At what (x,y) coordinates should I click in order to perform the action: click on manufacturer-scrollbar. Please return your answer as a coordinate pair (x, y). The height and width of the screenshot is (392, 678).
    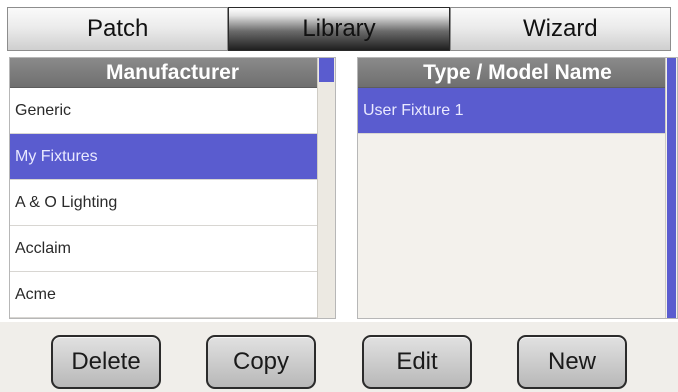
    Looking at the image, I should click on (326, 188).